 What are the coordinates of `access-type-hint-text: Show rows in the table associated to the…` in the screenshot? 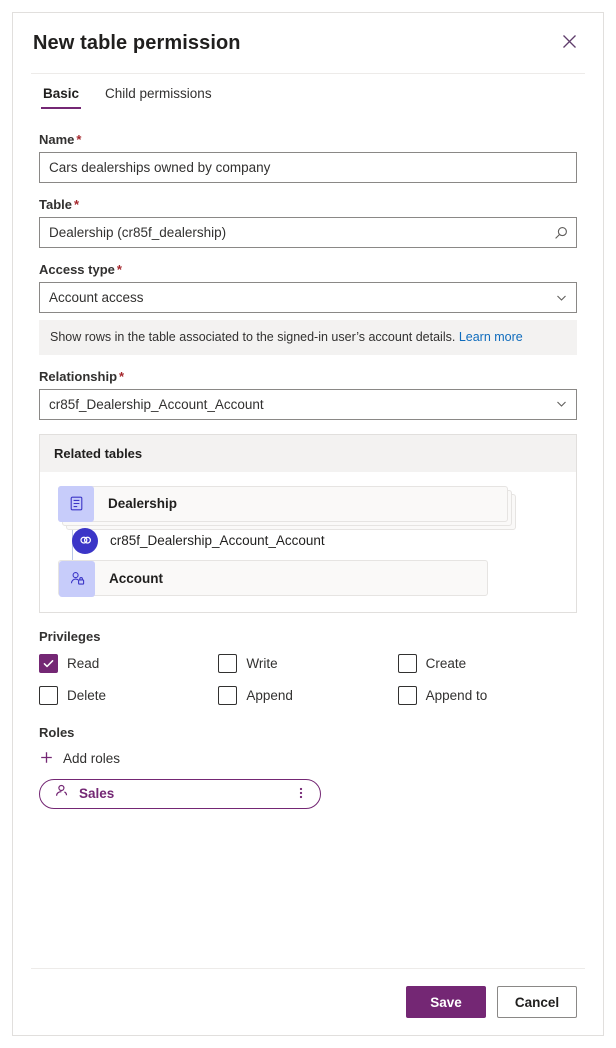 It's located at (253, 337).